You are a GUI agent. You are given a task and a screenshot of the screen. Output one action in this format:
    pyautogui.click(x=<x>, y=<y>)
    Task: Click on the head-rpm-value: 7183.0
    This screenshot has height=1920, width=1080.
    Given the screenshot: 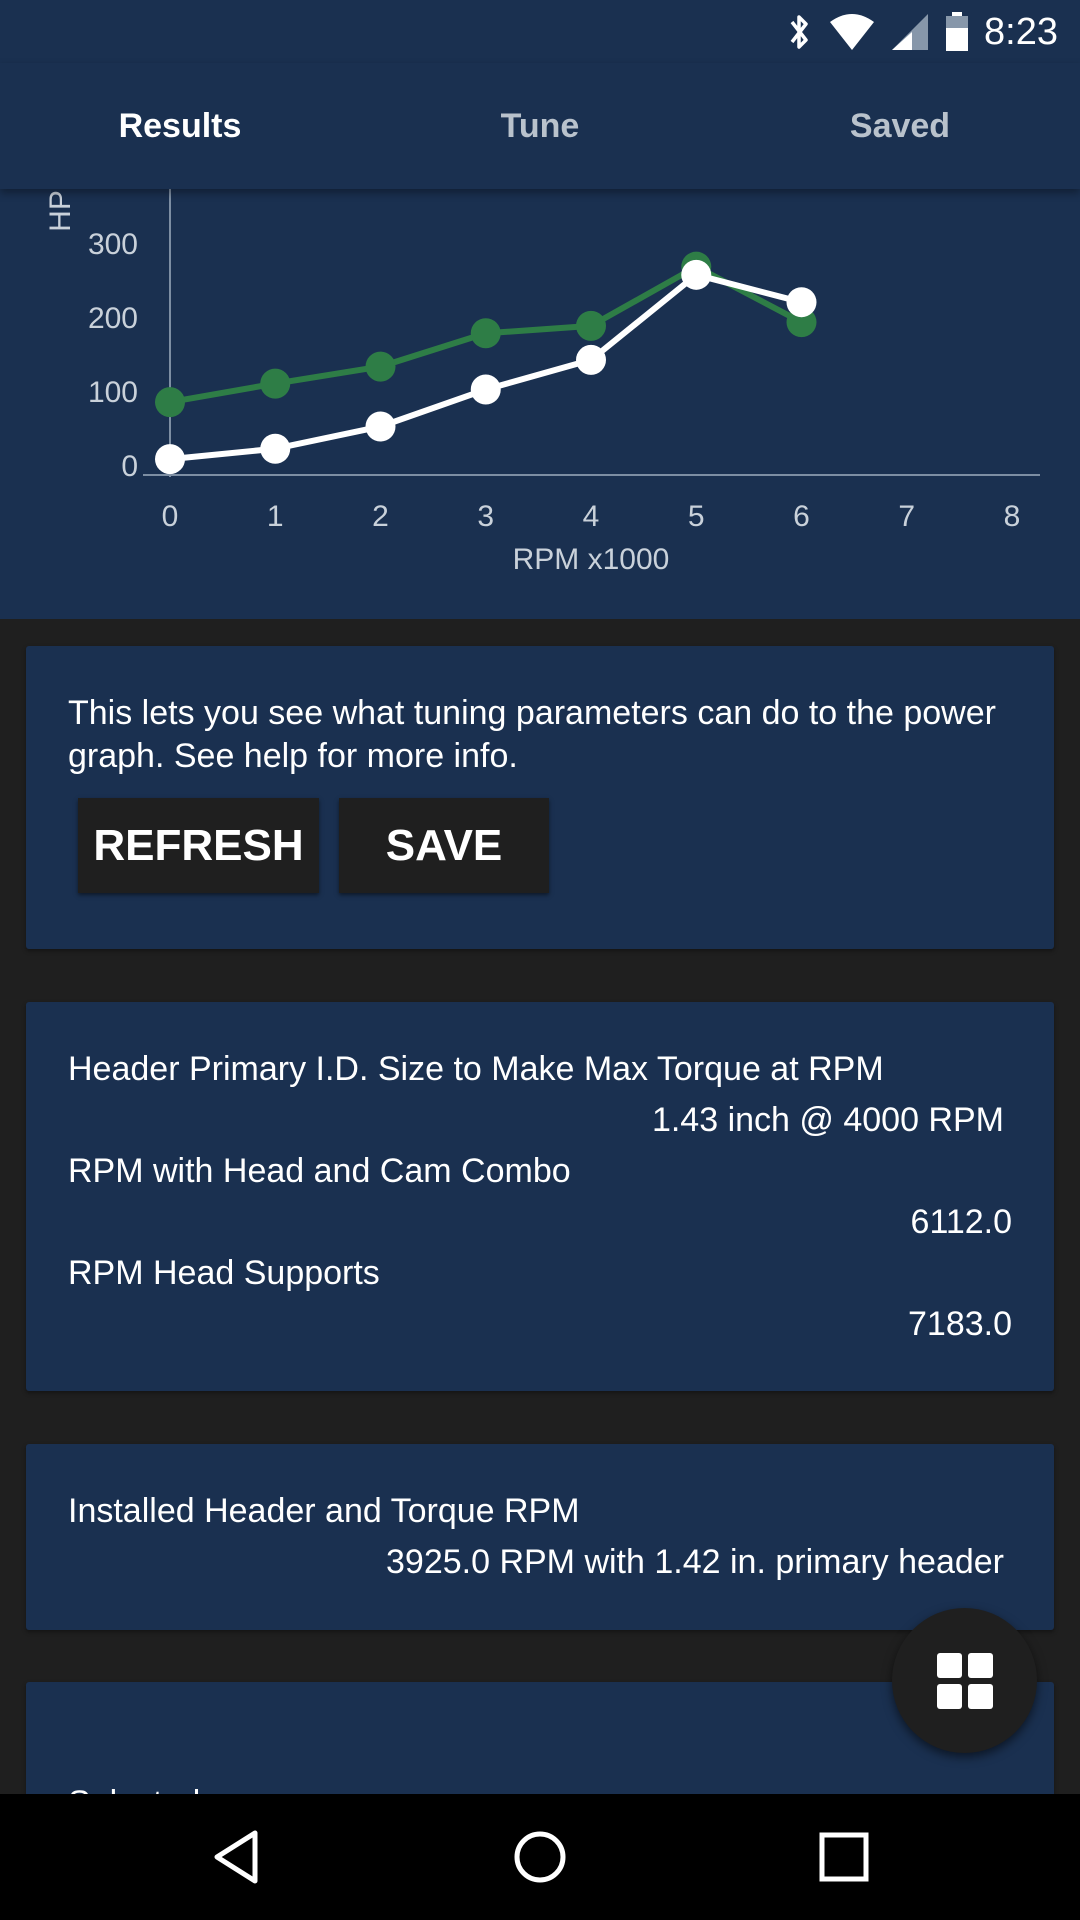 What is the action you would take?
    pyautogui.click(x=960, y=1324)
    